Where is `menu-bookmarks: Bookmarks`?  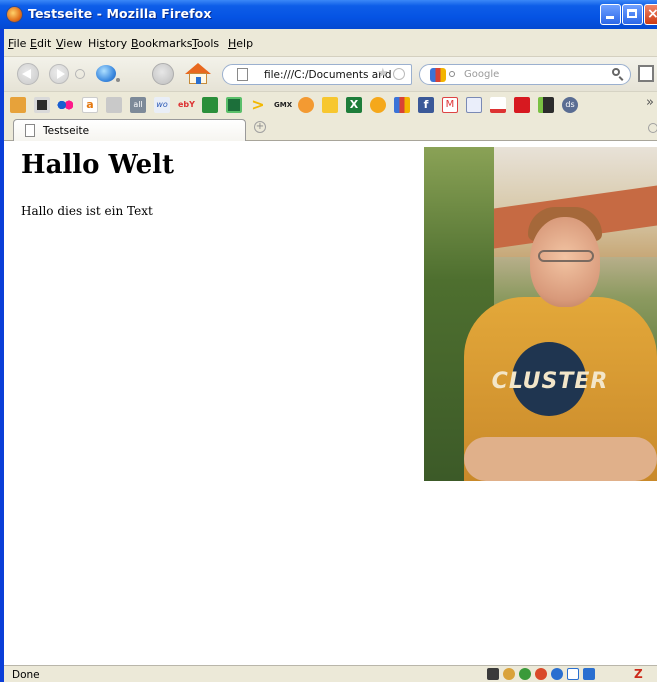
menu-bookmarks: Bookmarks is located at coordinates (161, 43).